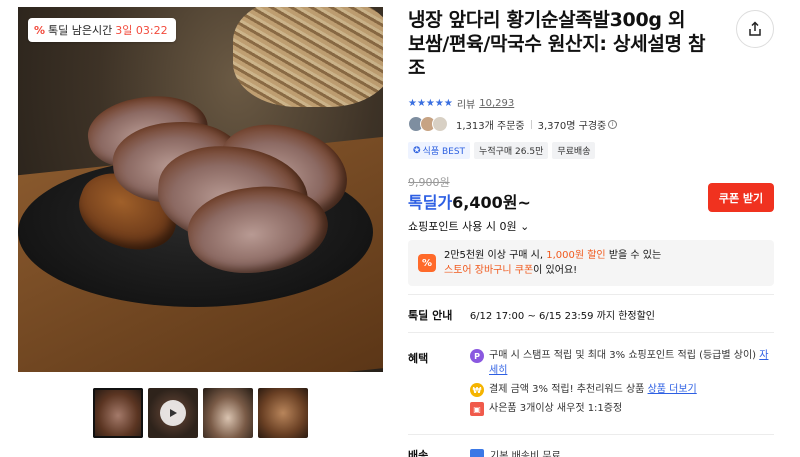 Image resolution: width=800 pixels, height=457 pixels. I want to click on coupon-icon: %, so click(427, 263).